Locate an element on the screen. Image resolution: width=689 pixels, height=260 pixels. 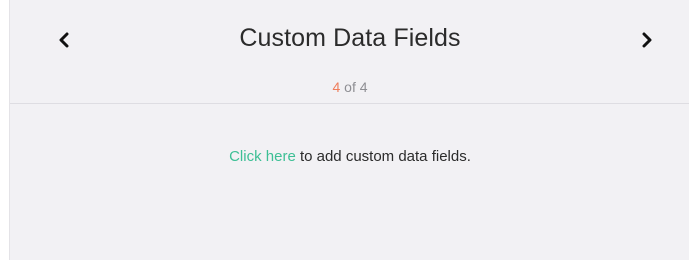
add-custom-fields-link: Click here is located at coordinates (262, 156).